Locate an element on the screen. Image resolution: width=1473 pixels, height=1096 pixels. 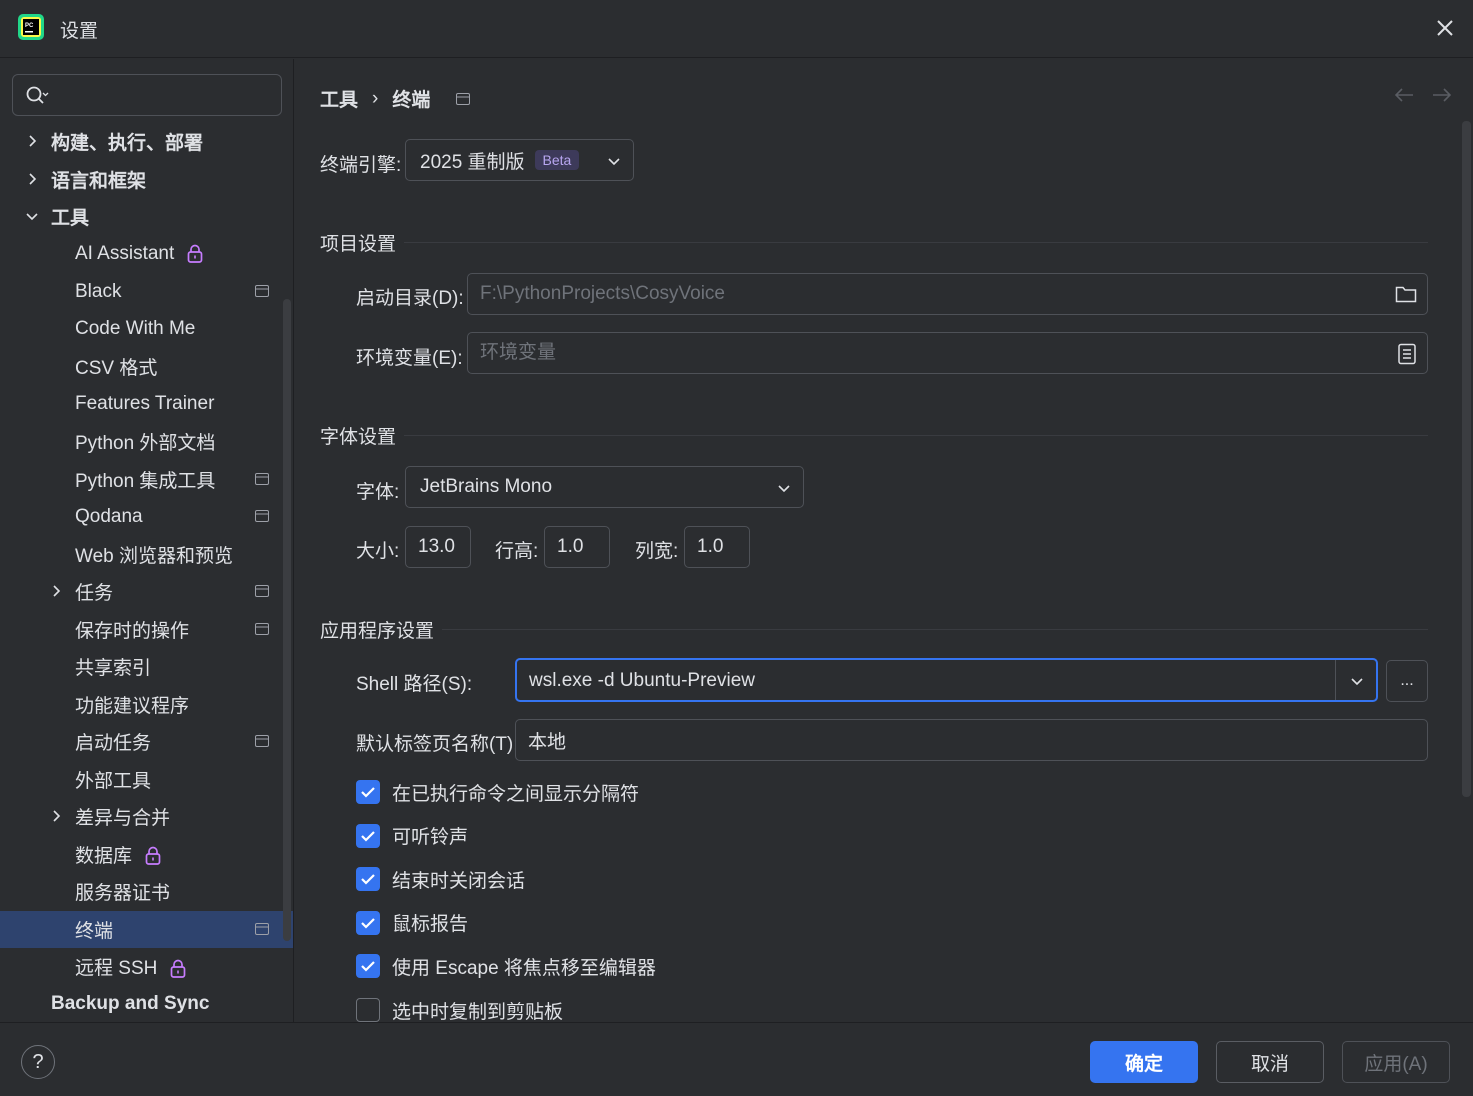
sidebar-item: Python 外部文档 is located at coordinates (146, 441).